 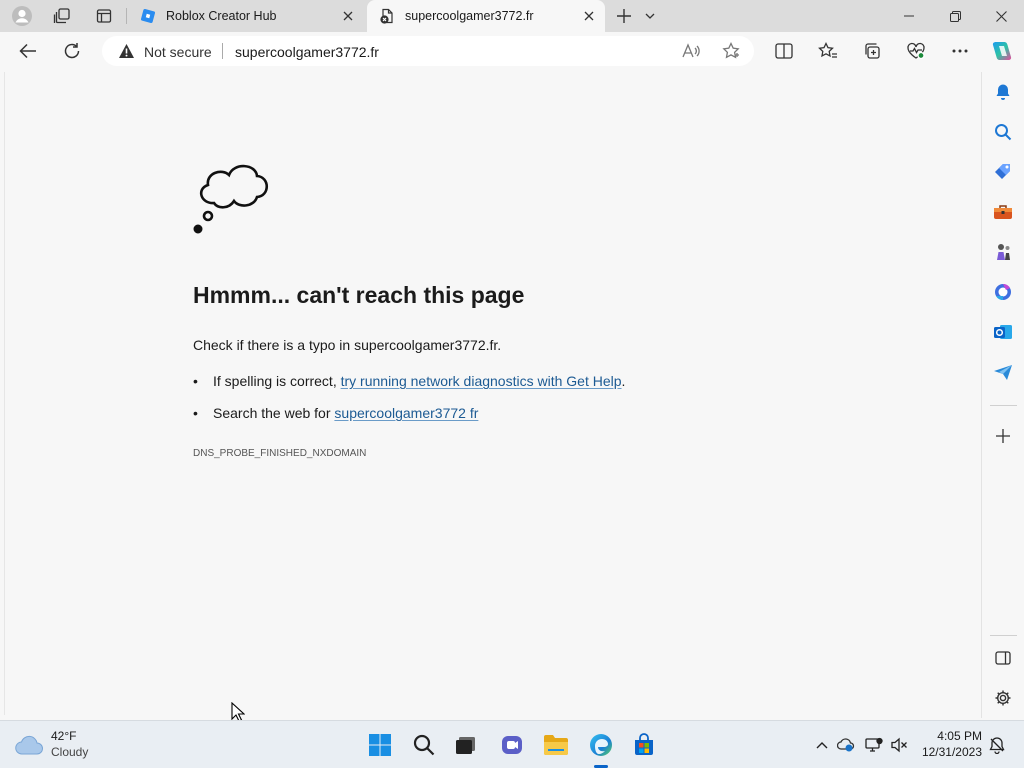 I want to click on gear-icon, so click(x=1003, y=698).